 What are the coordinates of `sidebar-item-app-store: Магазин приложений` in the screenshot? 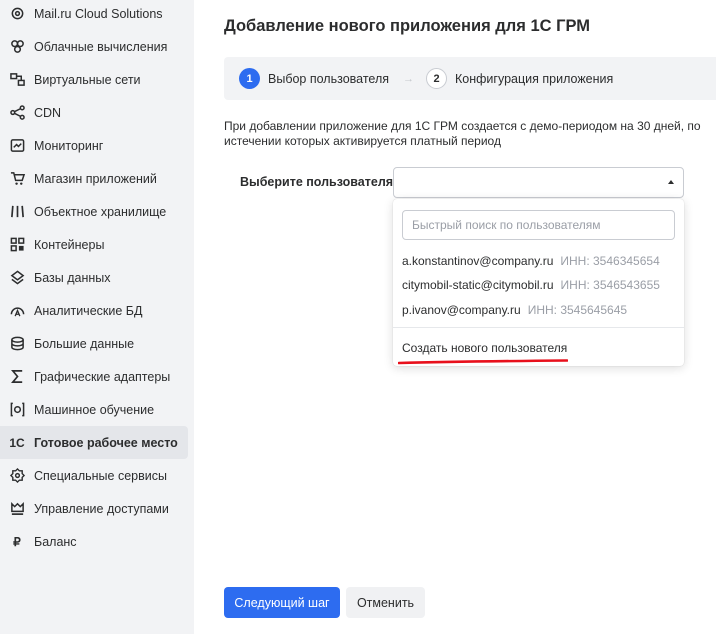 It's located at (94, 178).